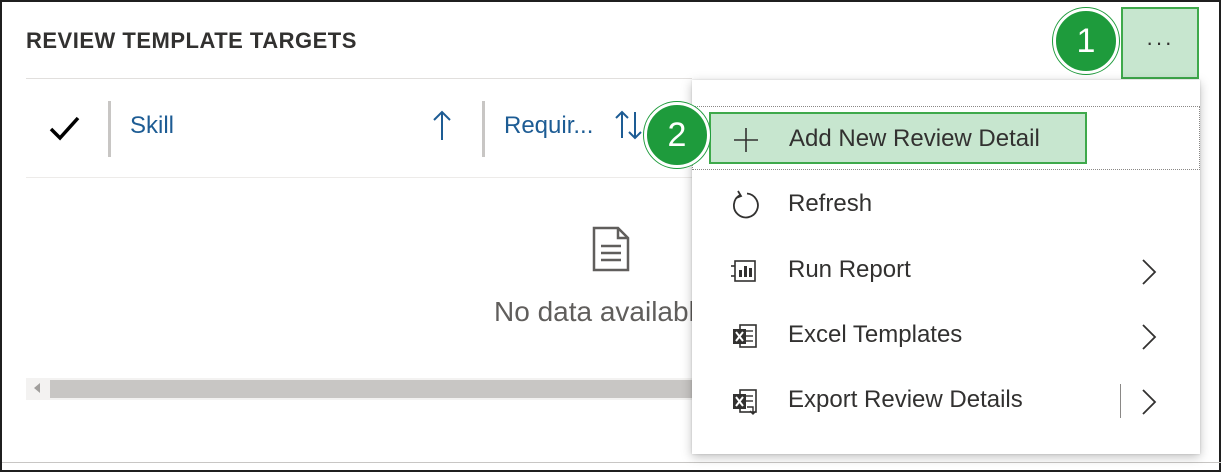 The image size is (1221, 472). Describe the element at coordinates (629, 125) in the screenshot. I see `sort-both-icon` at that location.